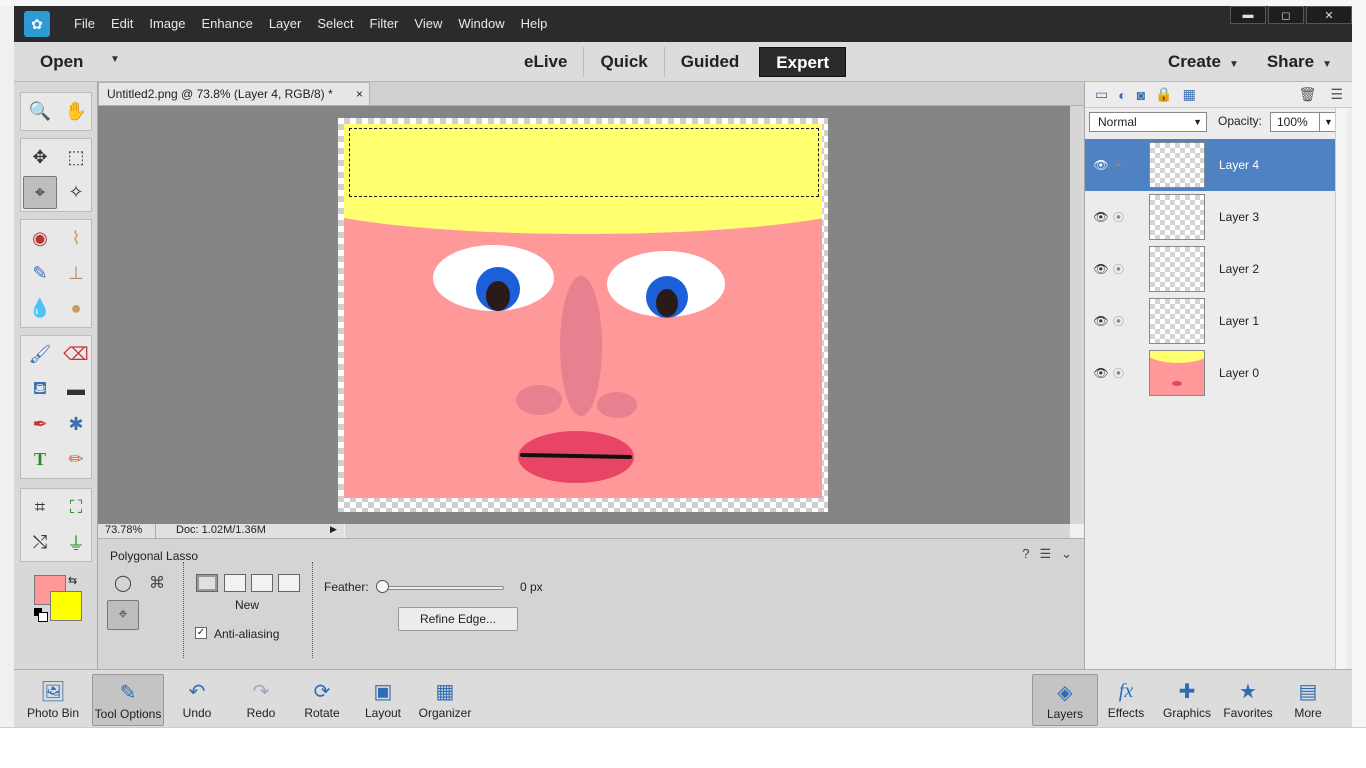  I want to click on selection-add-button, so click(235, 583).